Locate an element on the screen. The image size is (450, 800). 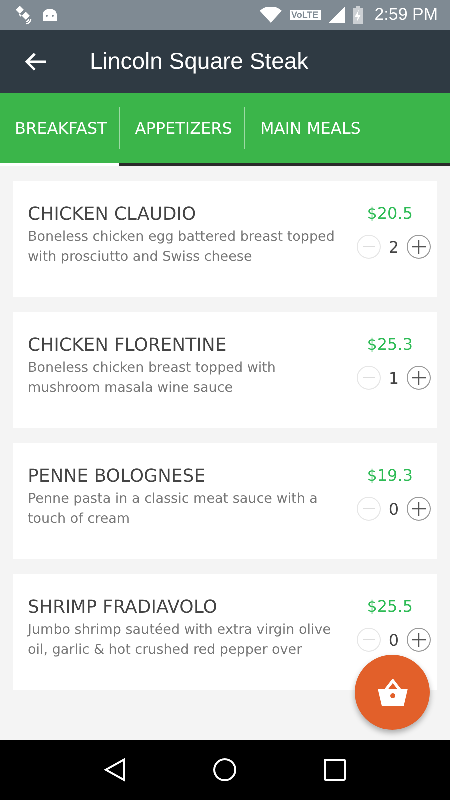
quantity-value: 1 is located at coordinates (394, 378).